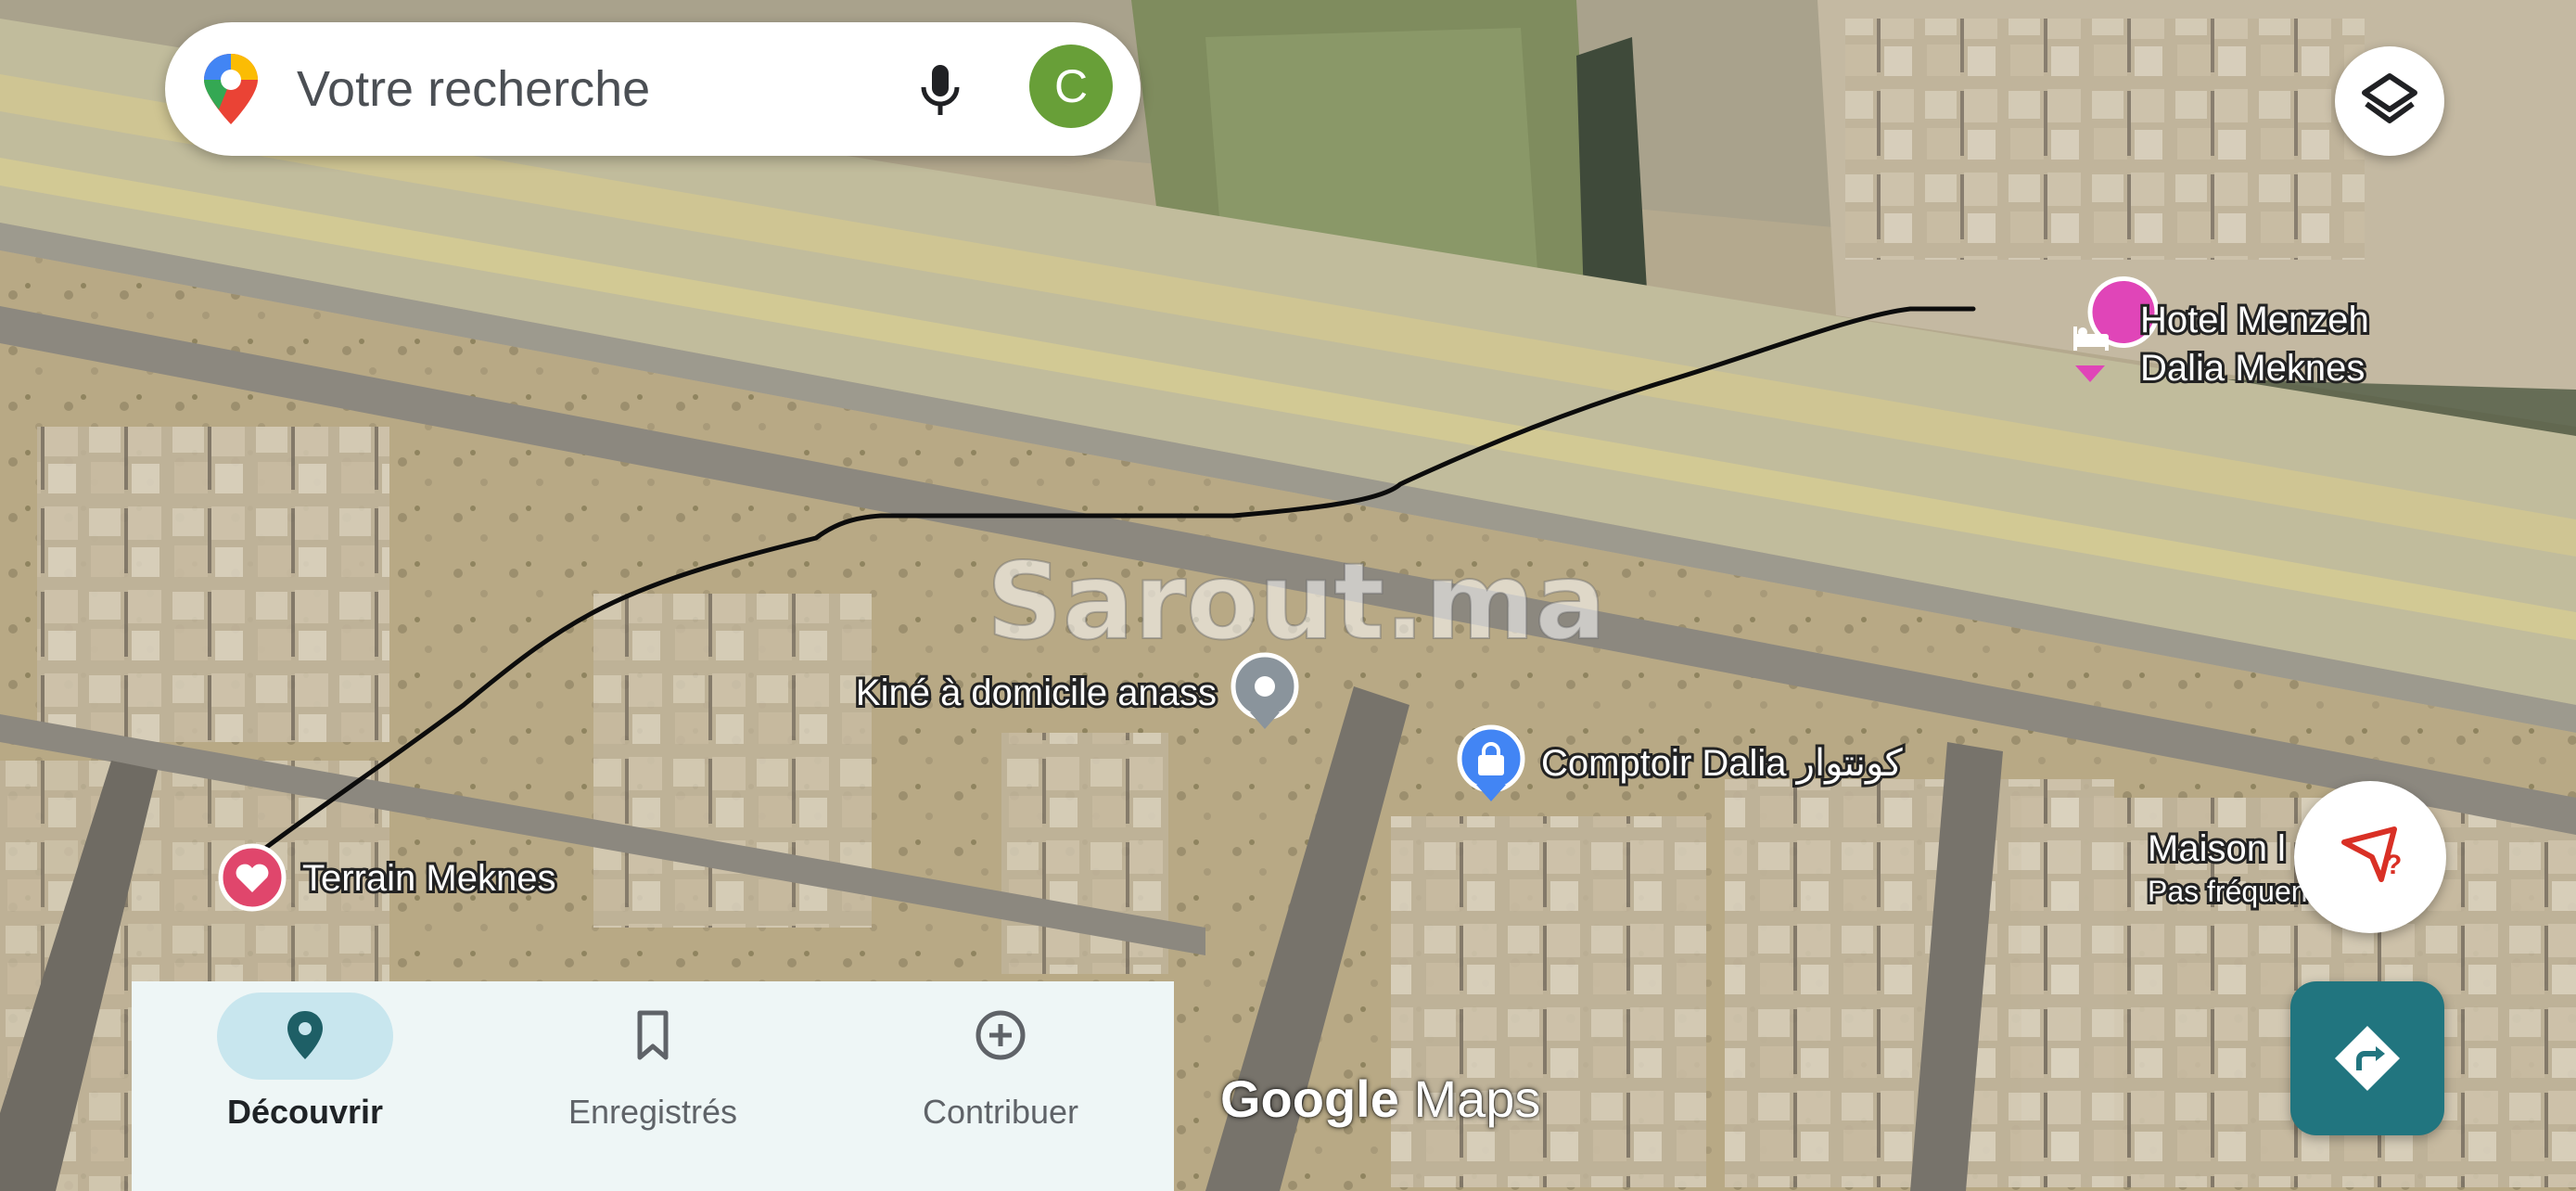 Image resolution: width=2576 pixels, height=1191 pixels. I want to click on maison-label-line2: Pas fréquen, so click(2228, 892).